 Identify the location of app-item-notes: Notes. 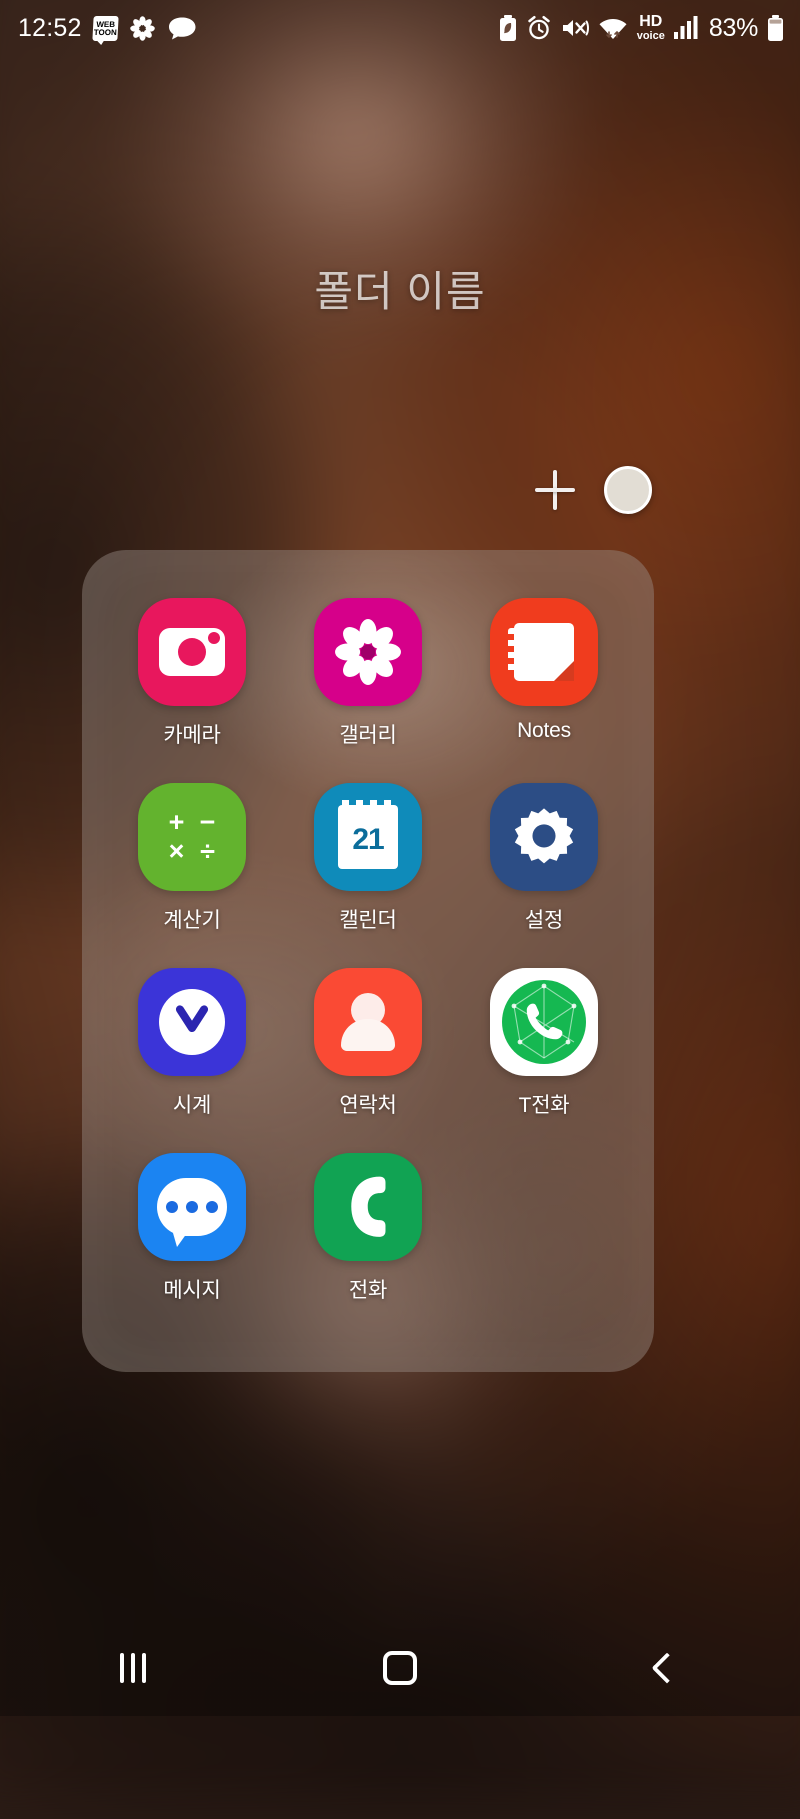
(544, 684).